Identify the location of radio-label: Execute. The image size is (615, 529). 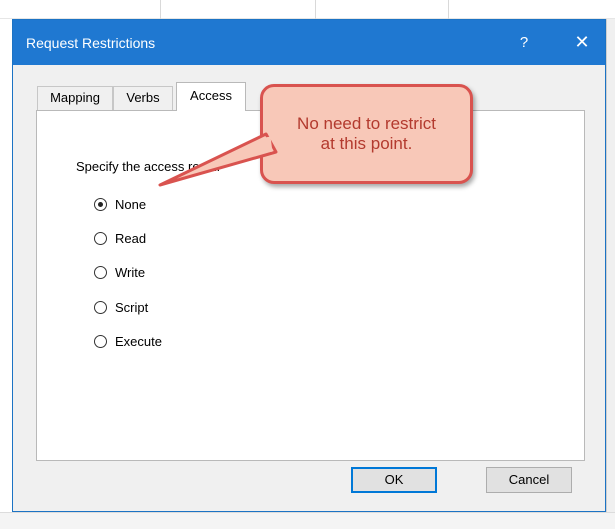
(138, 341).